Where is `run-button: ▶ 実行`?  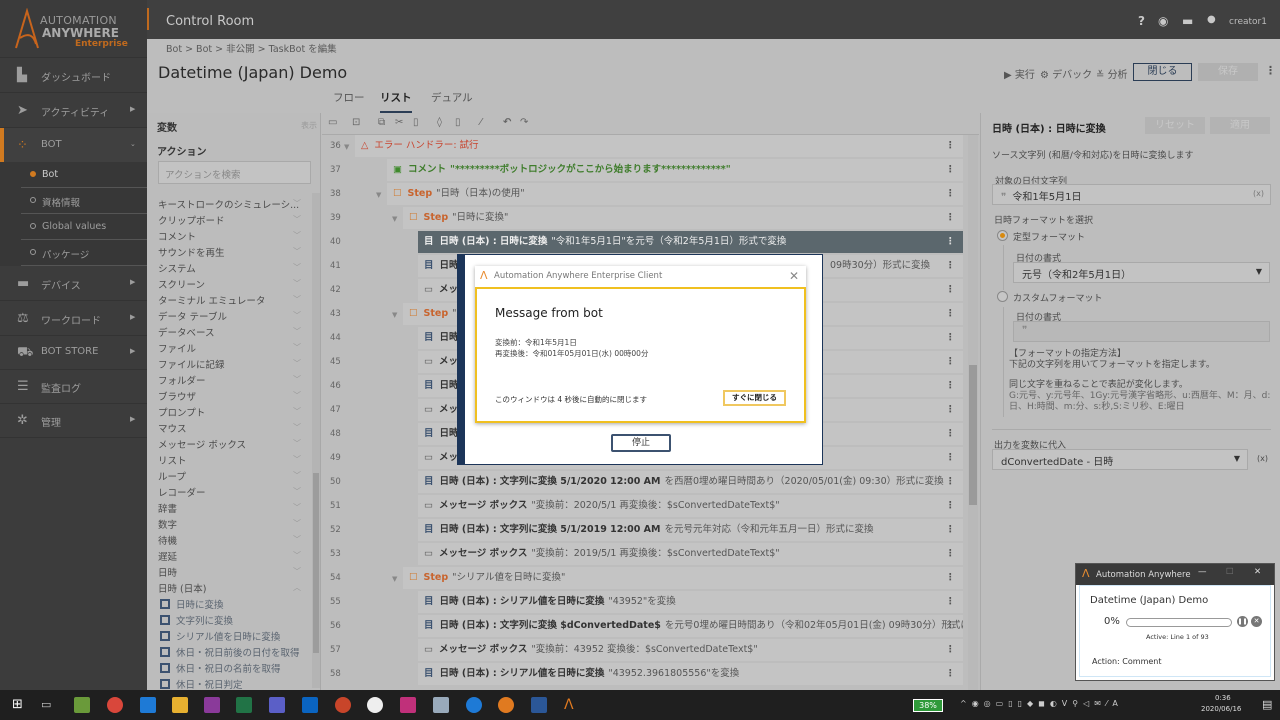
run-button: ▶ 実行 is located at coordinates (1019, 73).